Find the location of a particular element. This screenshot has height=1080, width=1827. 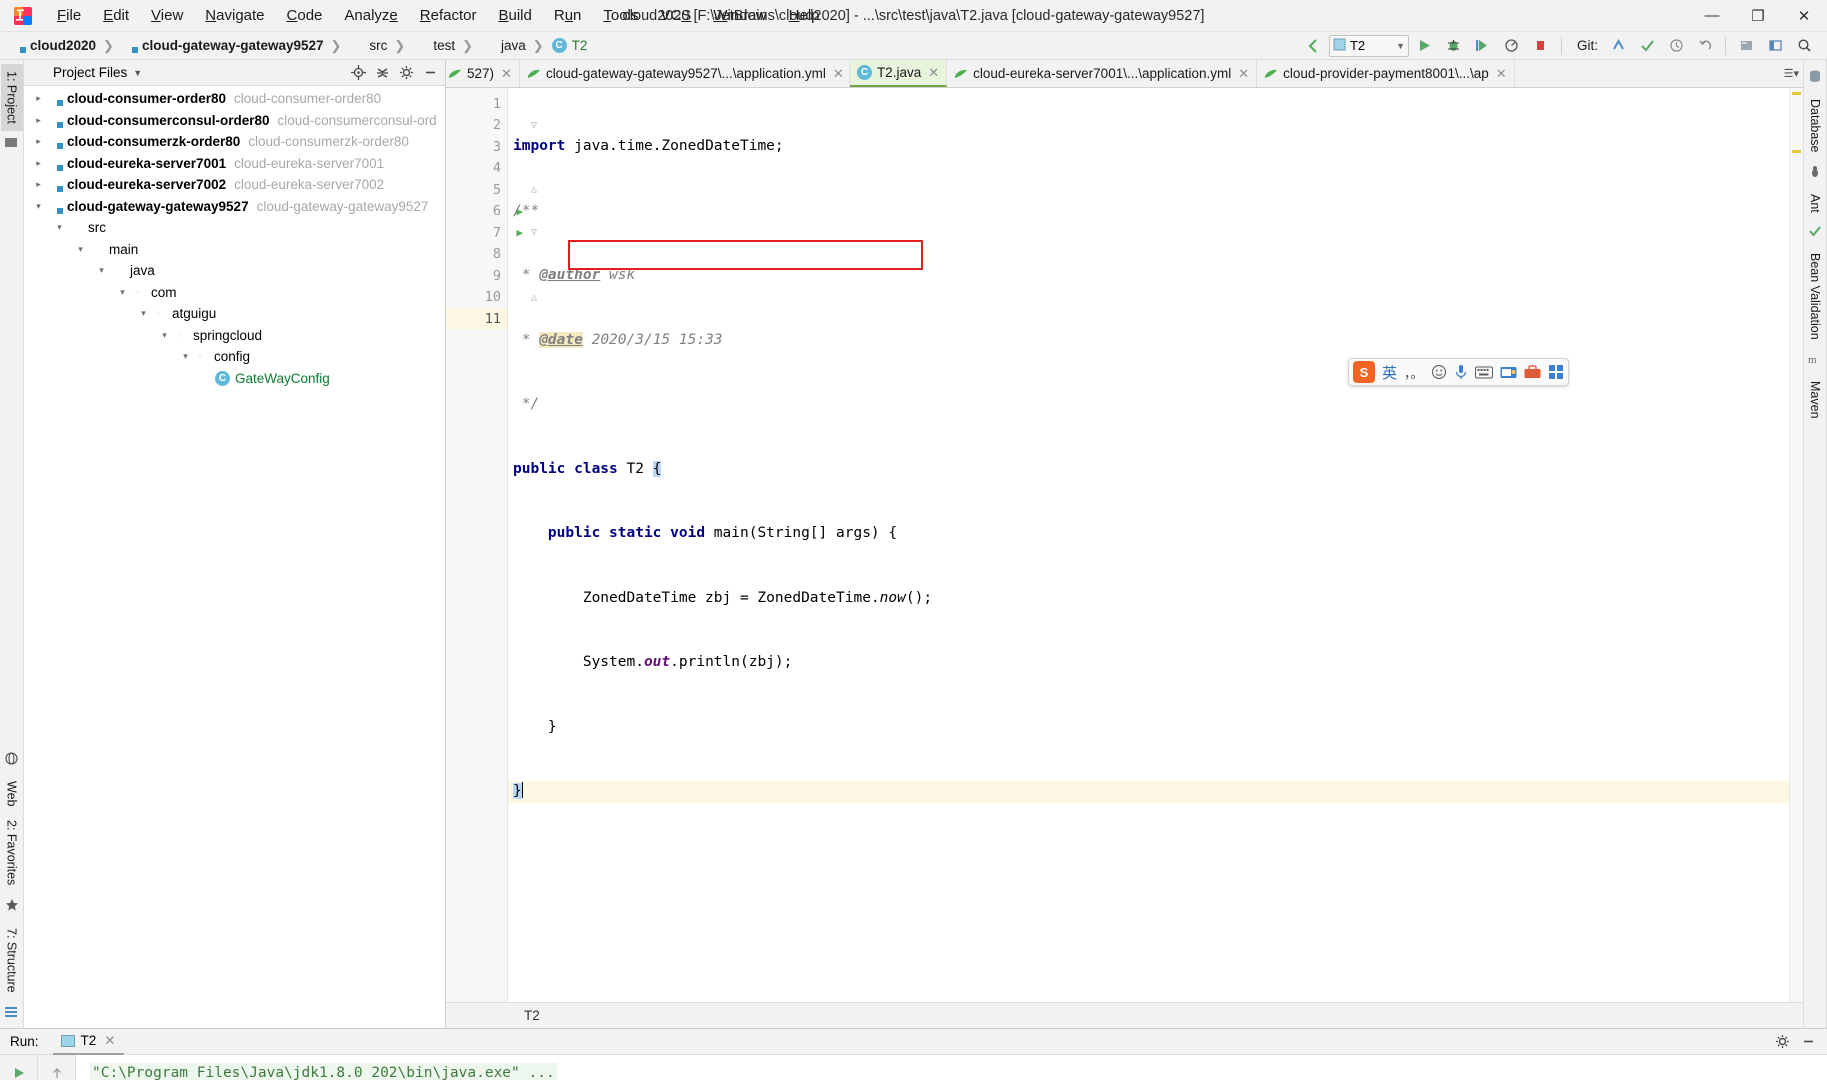

menu-refactor: Refactor is located at coordinates (448, 15).